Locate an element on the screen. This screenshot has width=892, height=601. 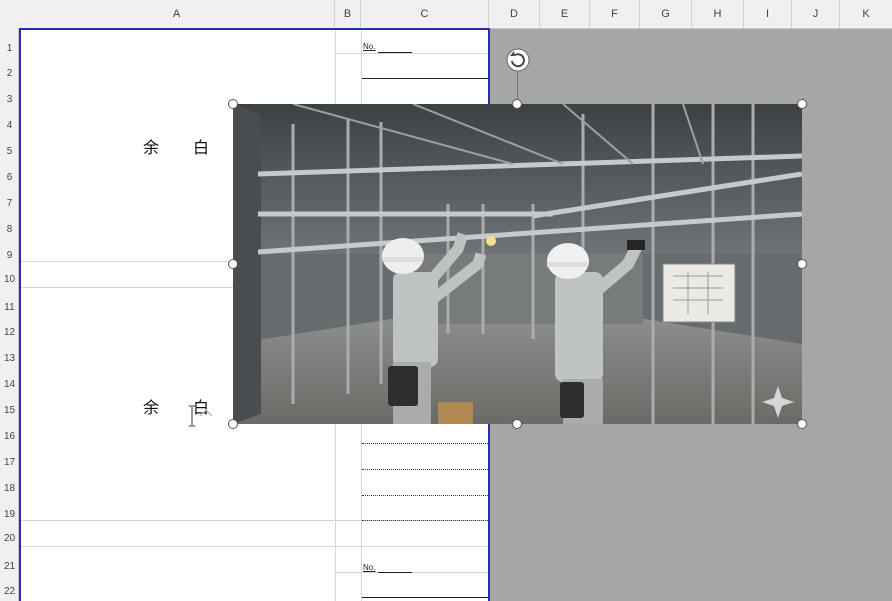
blank-label-bottom-1: 余 is located at coordinates (151, 408).